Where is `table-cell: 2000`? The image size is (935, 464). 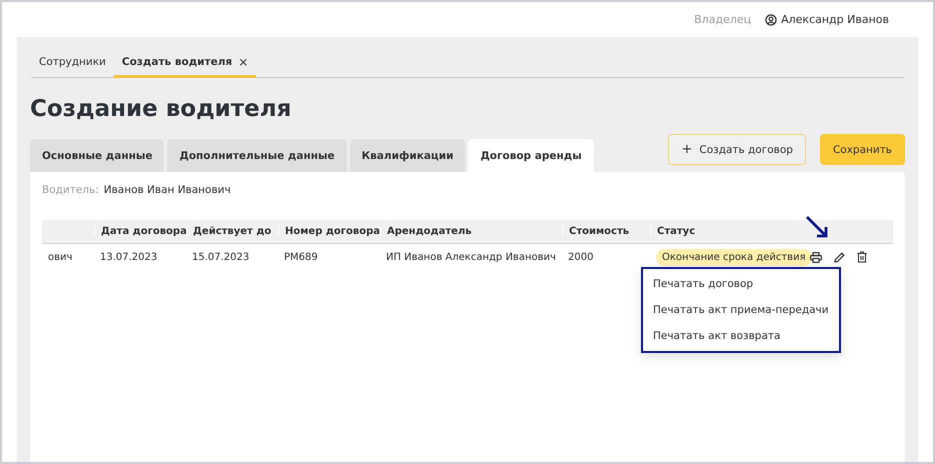 table-cell: 2000 is located at coordinates (581, 257).